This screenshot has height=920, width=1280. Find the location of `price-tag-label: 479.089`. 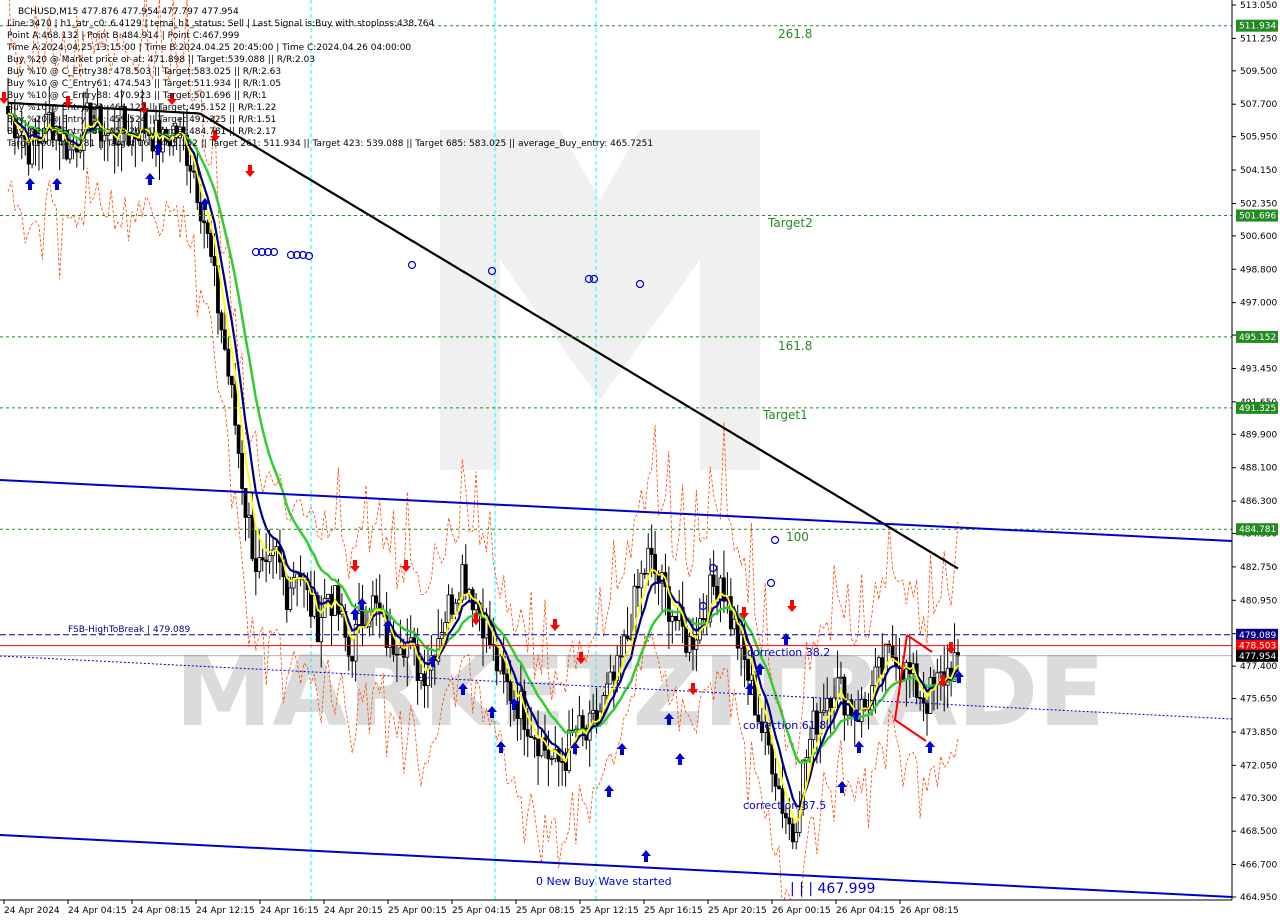

price-tag-label: 479.089 is located at coordinates (1257, 636).